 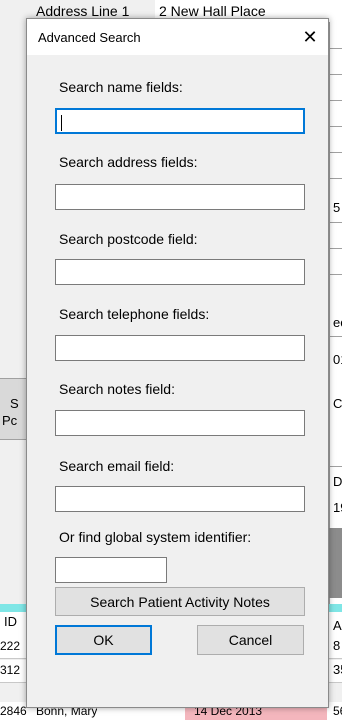 I want to click on bg-grey-panel, so click(x=335, y=563).